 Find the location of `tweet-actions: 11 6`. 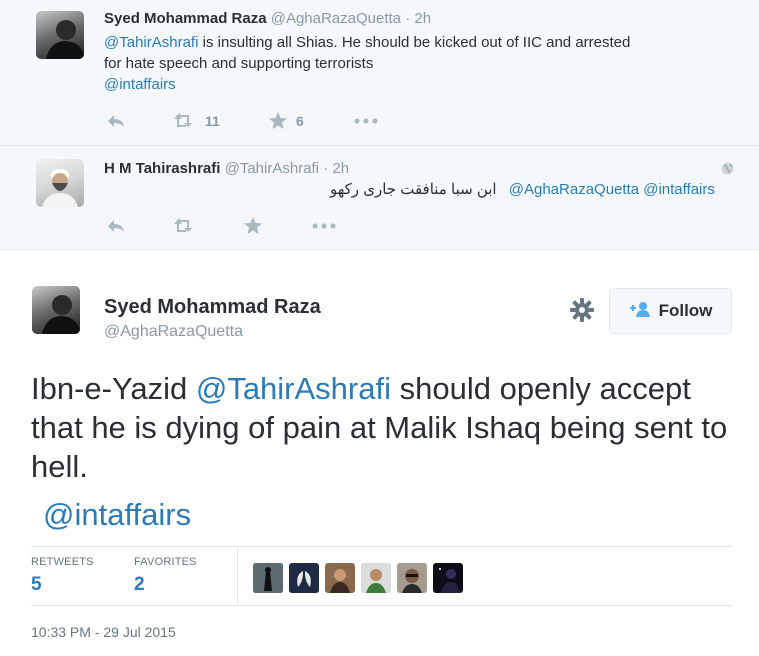

tweet-actions: 11 6 is located at coordinates (242, 120).